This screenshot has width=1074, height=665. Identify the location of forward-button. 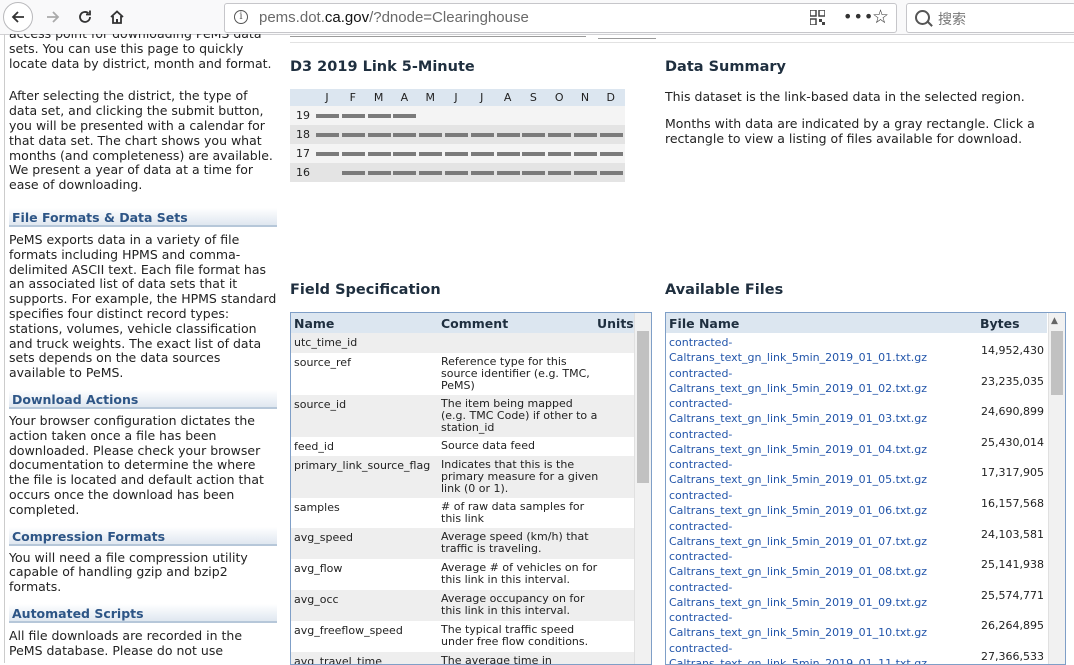
(53, 17).